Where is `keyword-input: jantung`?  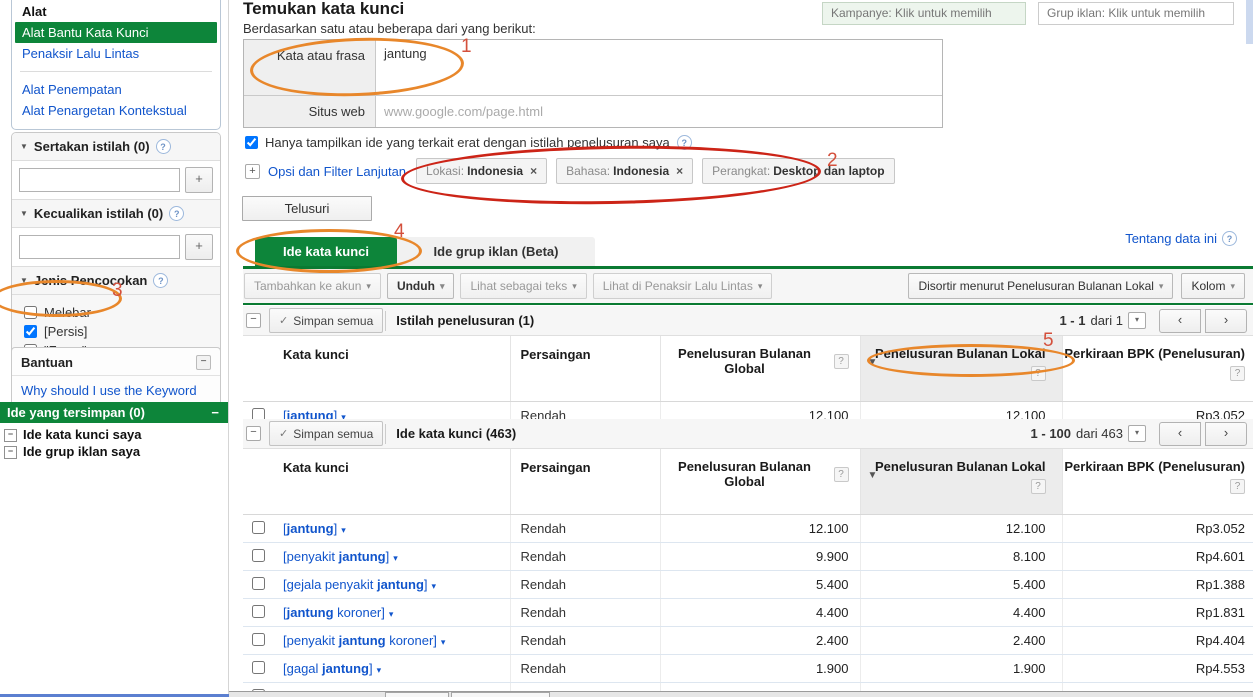
keyword-input: jantung is located at coordinates (659, 67).